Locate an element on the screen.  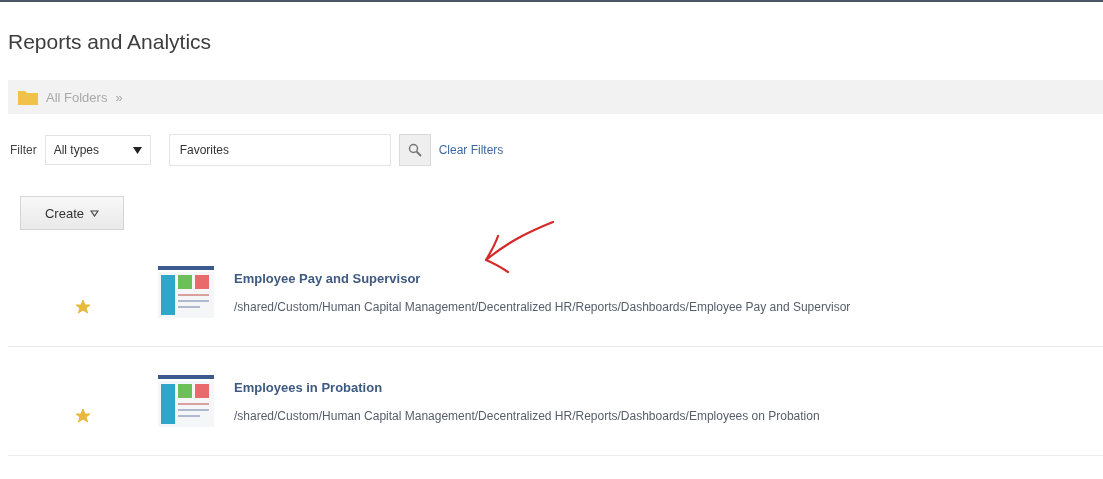
dropdown-icon is located at coordinates (137, 150).